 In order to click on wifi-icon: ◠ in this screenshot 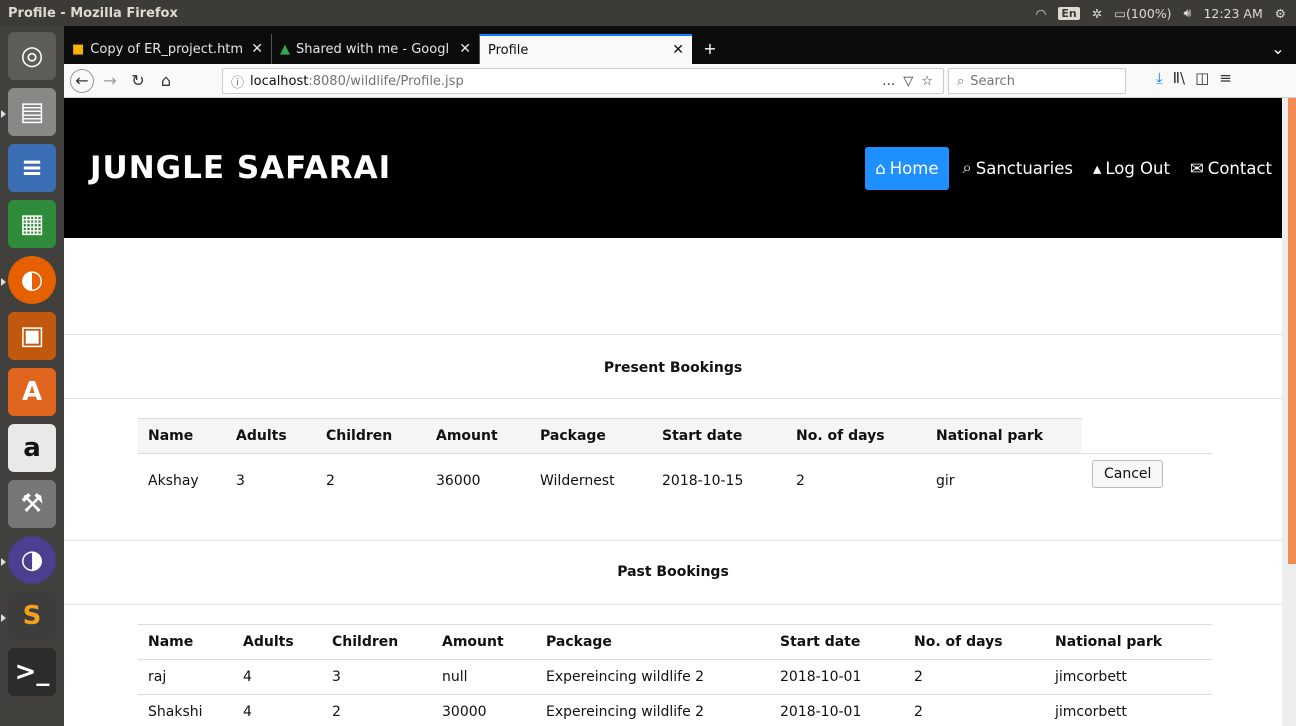, I will do `click(1040, 13)`.